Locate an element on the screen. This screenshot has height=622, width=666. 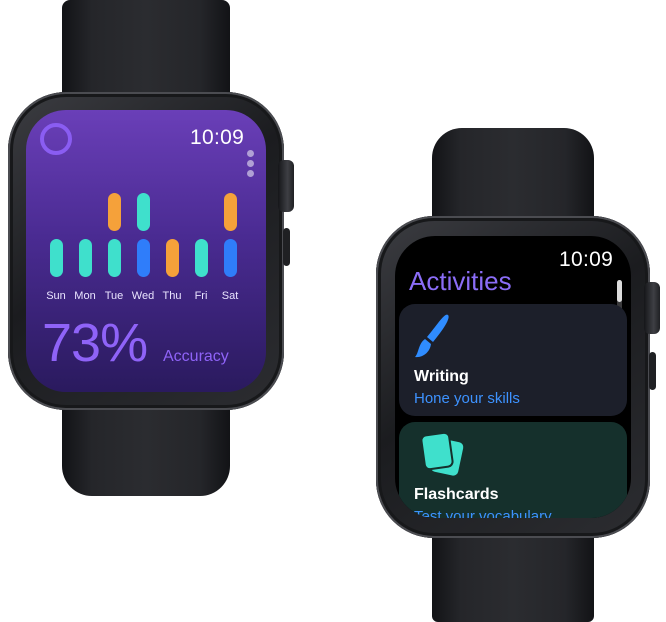
left-watch-digital-crown is located at coordinates (286, 186).